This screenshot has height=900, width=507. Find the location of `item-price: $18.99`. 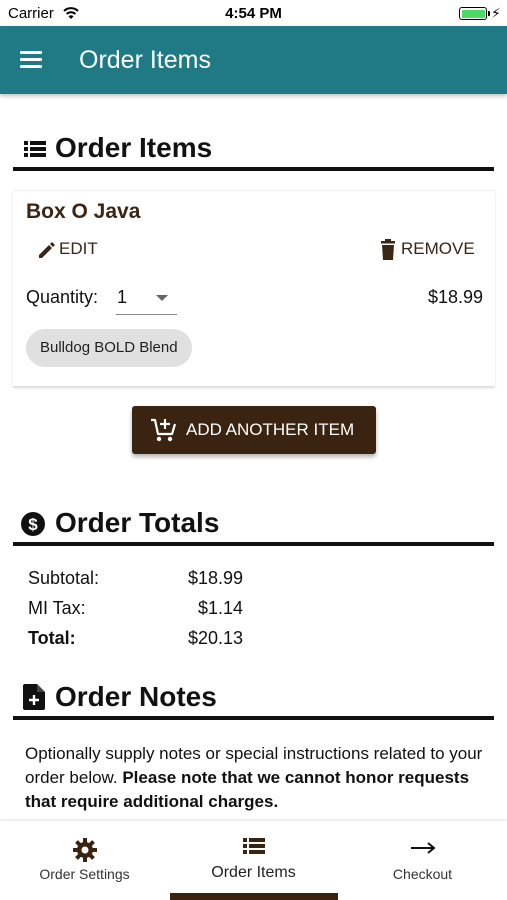

item-price: $18.99 is located at coordinates (455, 297).